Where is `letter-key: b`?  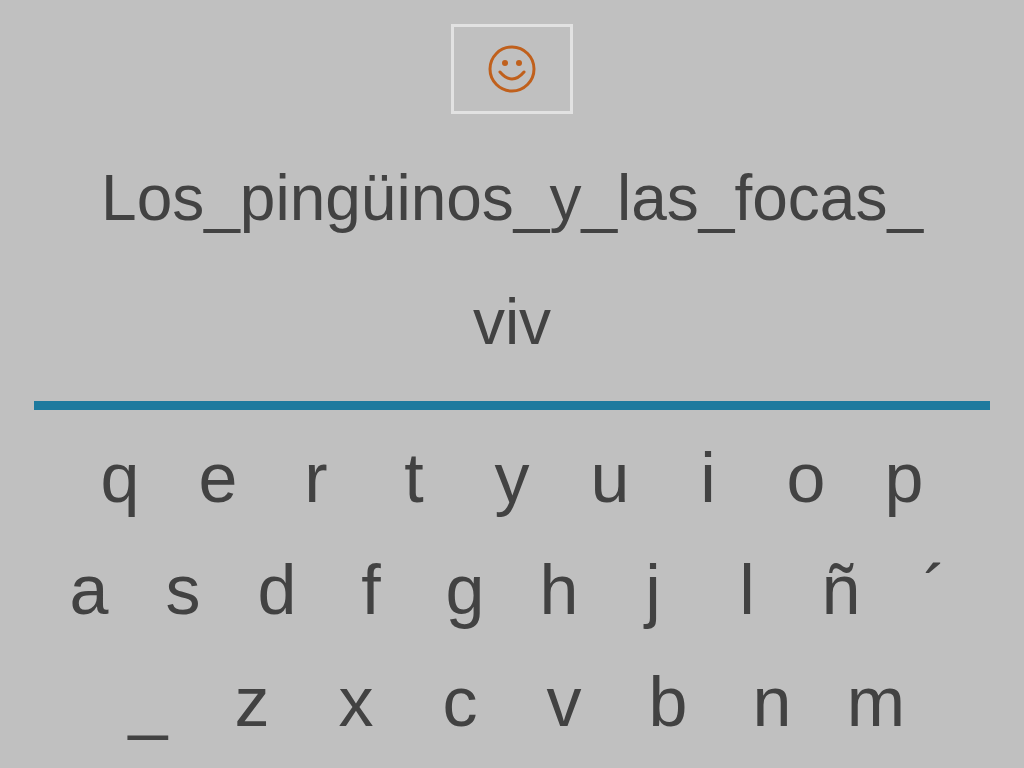
letter-key: b is located at coordinates (668, 702).